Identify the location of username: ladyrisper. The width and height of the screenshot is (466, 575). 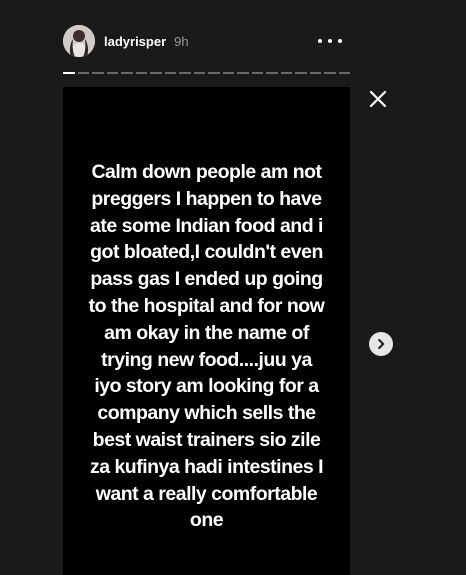
(135, 41).